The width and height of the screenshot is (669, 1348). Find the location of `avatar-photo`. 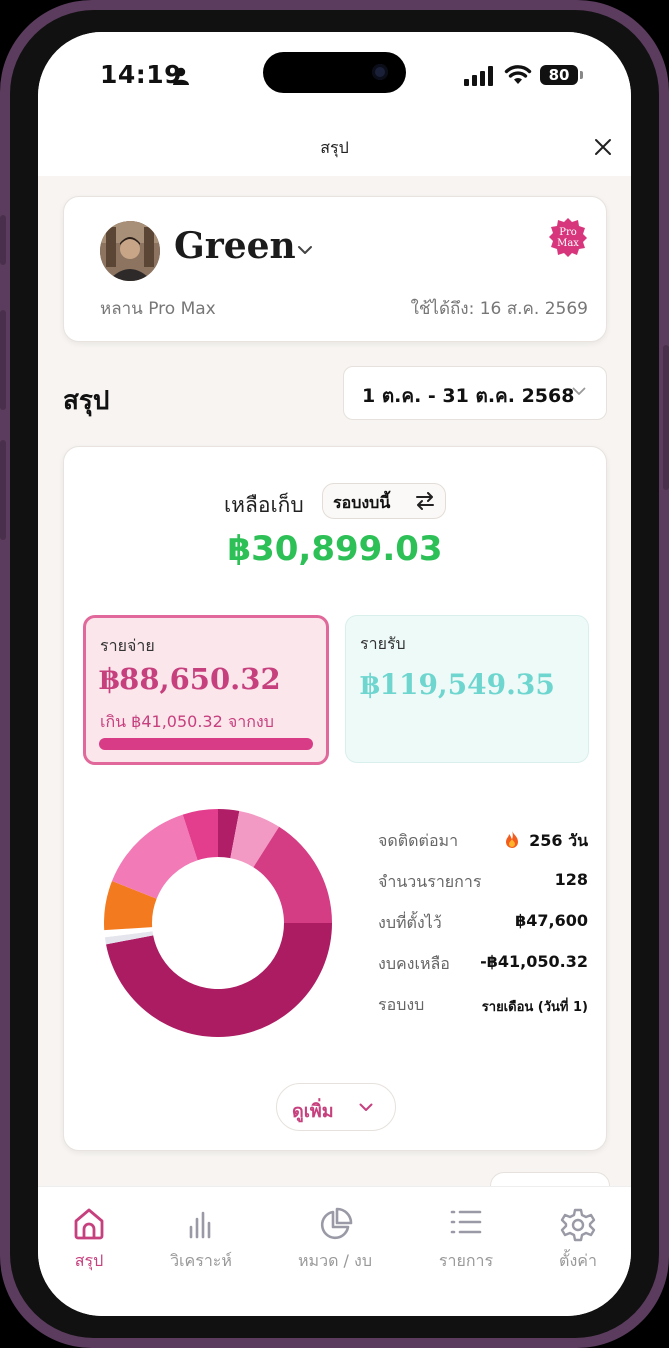

avatar-photo is located at coordinates (130, 251).